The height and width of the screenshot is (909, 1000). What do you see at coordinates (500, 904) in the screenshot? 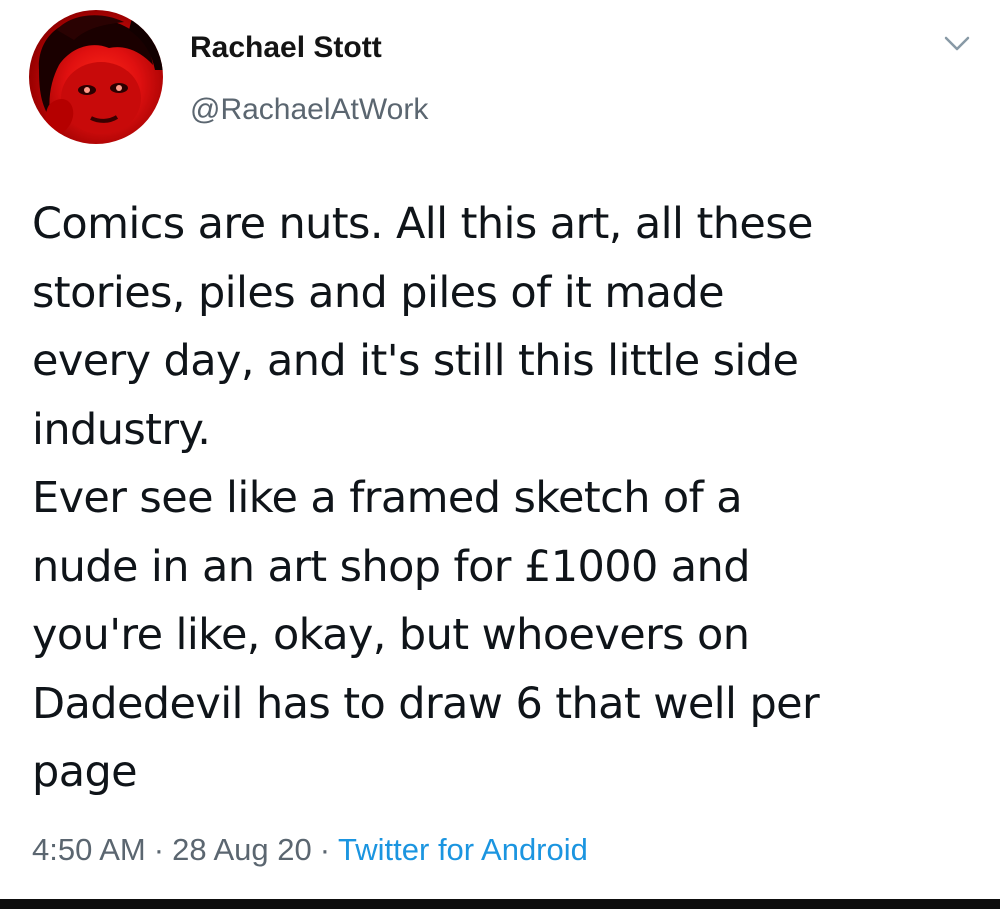
I see `bottom-border` at bounding box center [500, 904].